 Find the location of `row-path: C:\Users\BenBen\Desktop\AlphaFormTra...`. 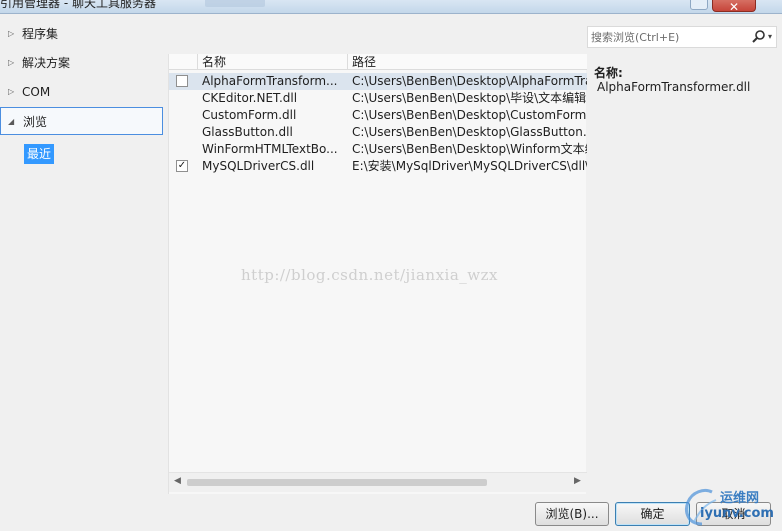

row-path: C:\Users\BenBen\Desktop\AlphaFormTra... is located at coordinates (469, 81).